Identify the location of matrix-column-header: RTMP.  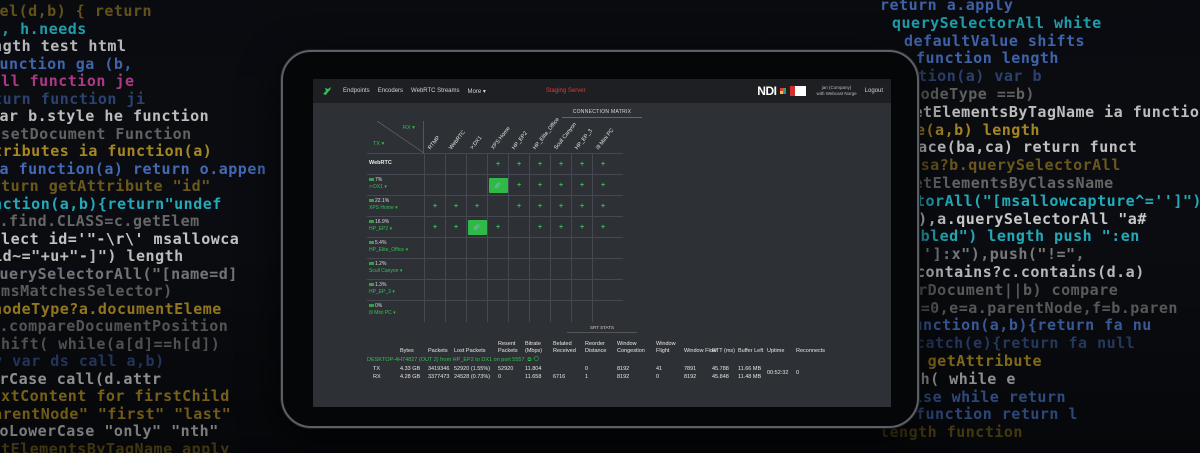
(434, 137).